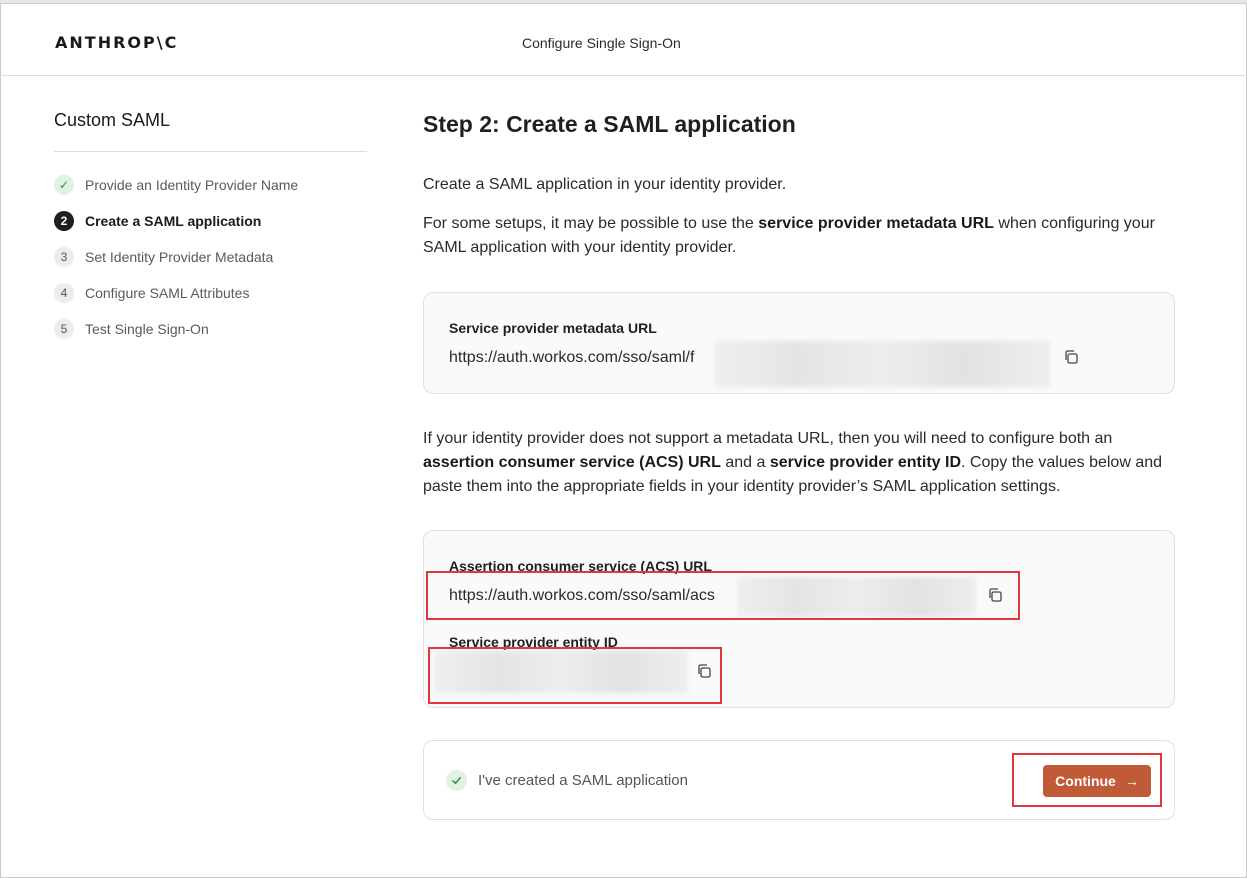 Image resolution: width=1247 pixels, height=878 pixels. I want to click on check-icon, so click(456, 780).